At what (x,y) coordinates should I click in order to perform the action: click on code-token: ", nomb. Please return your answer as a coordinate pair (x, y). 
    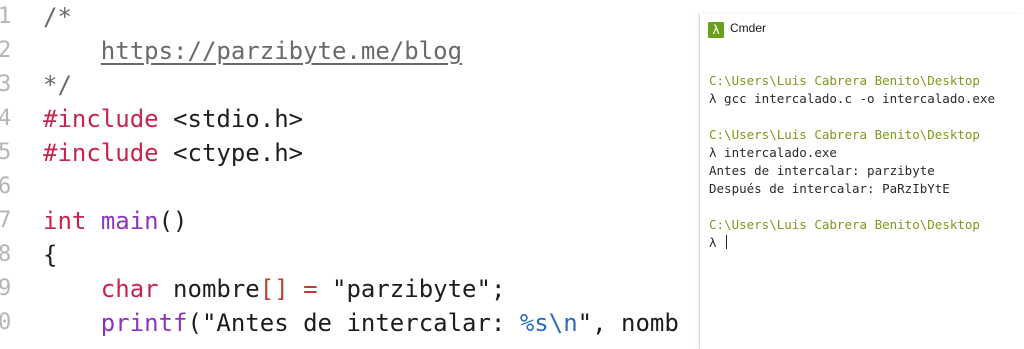
    Looking at the image, I should click on (628, 323).